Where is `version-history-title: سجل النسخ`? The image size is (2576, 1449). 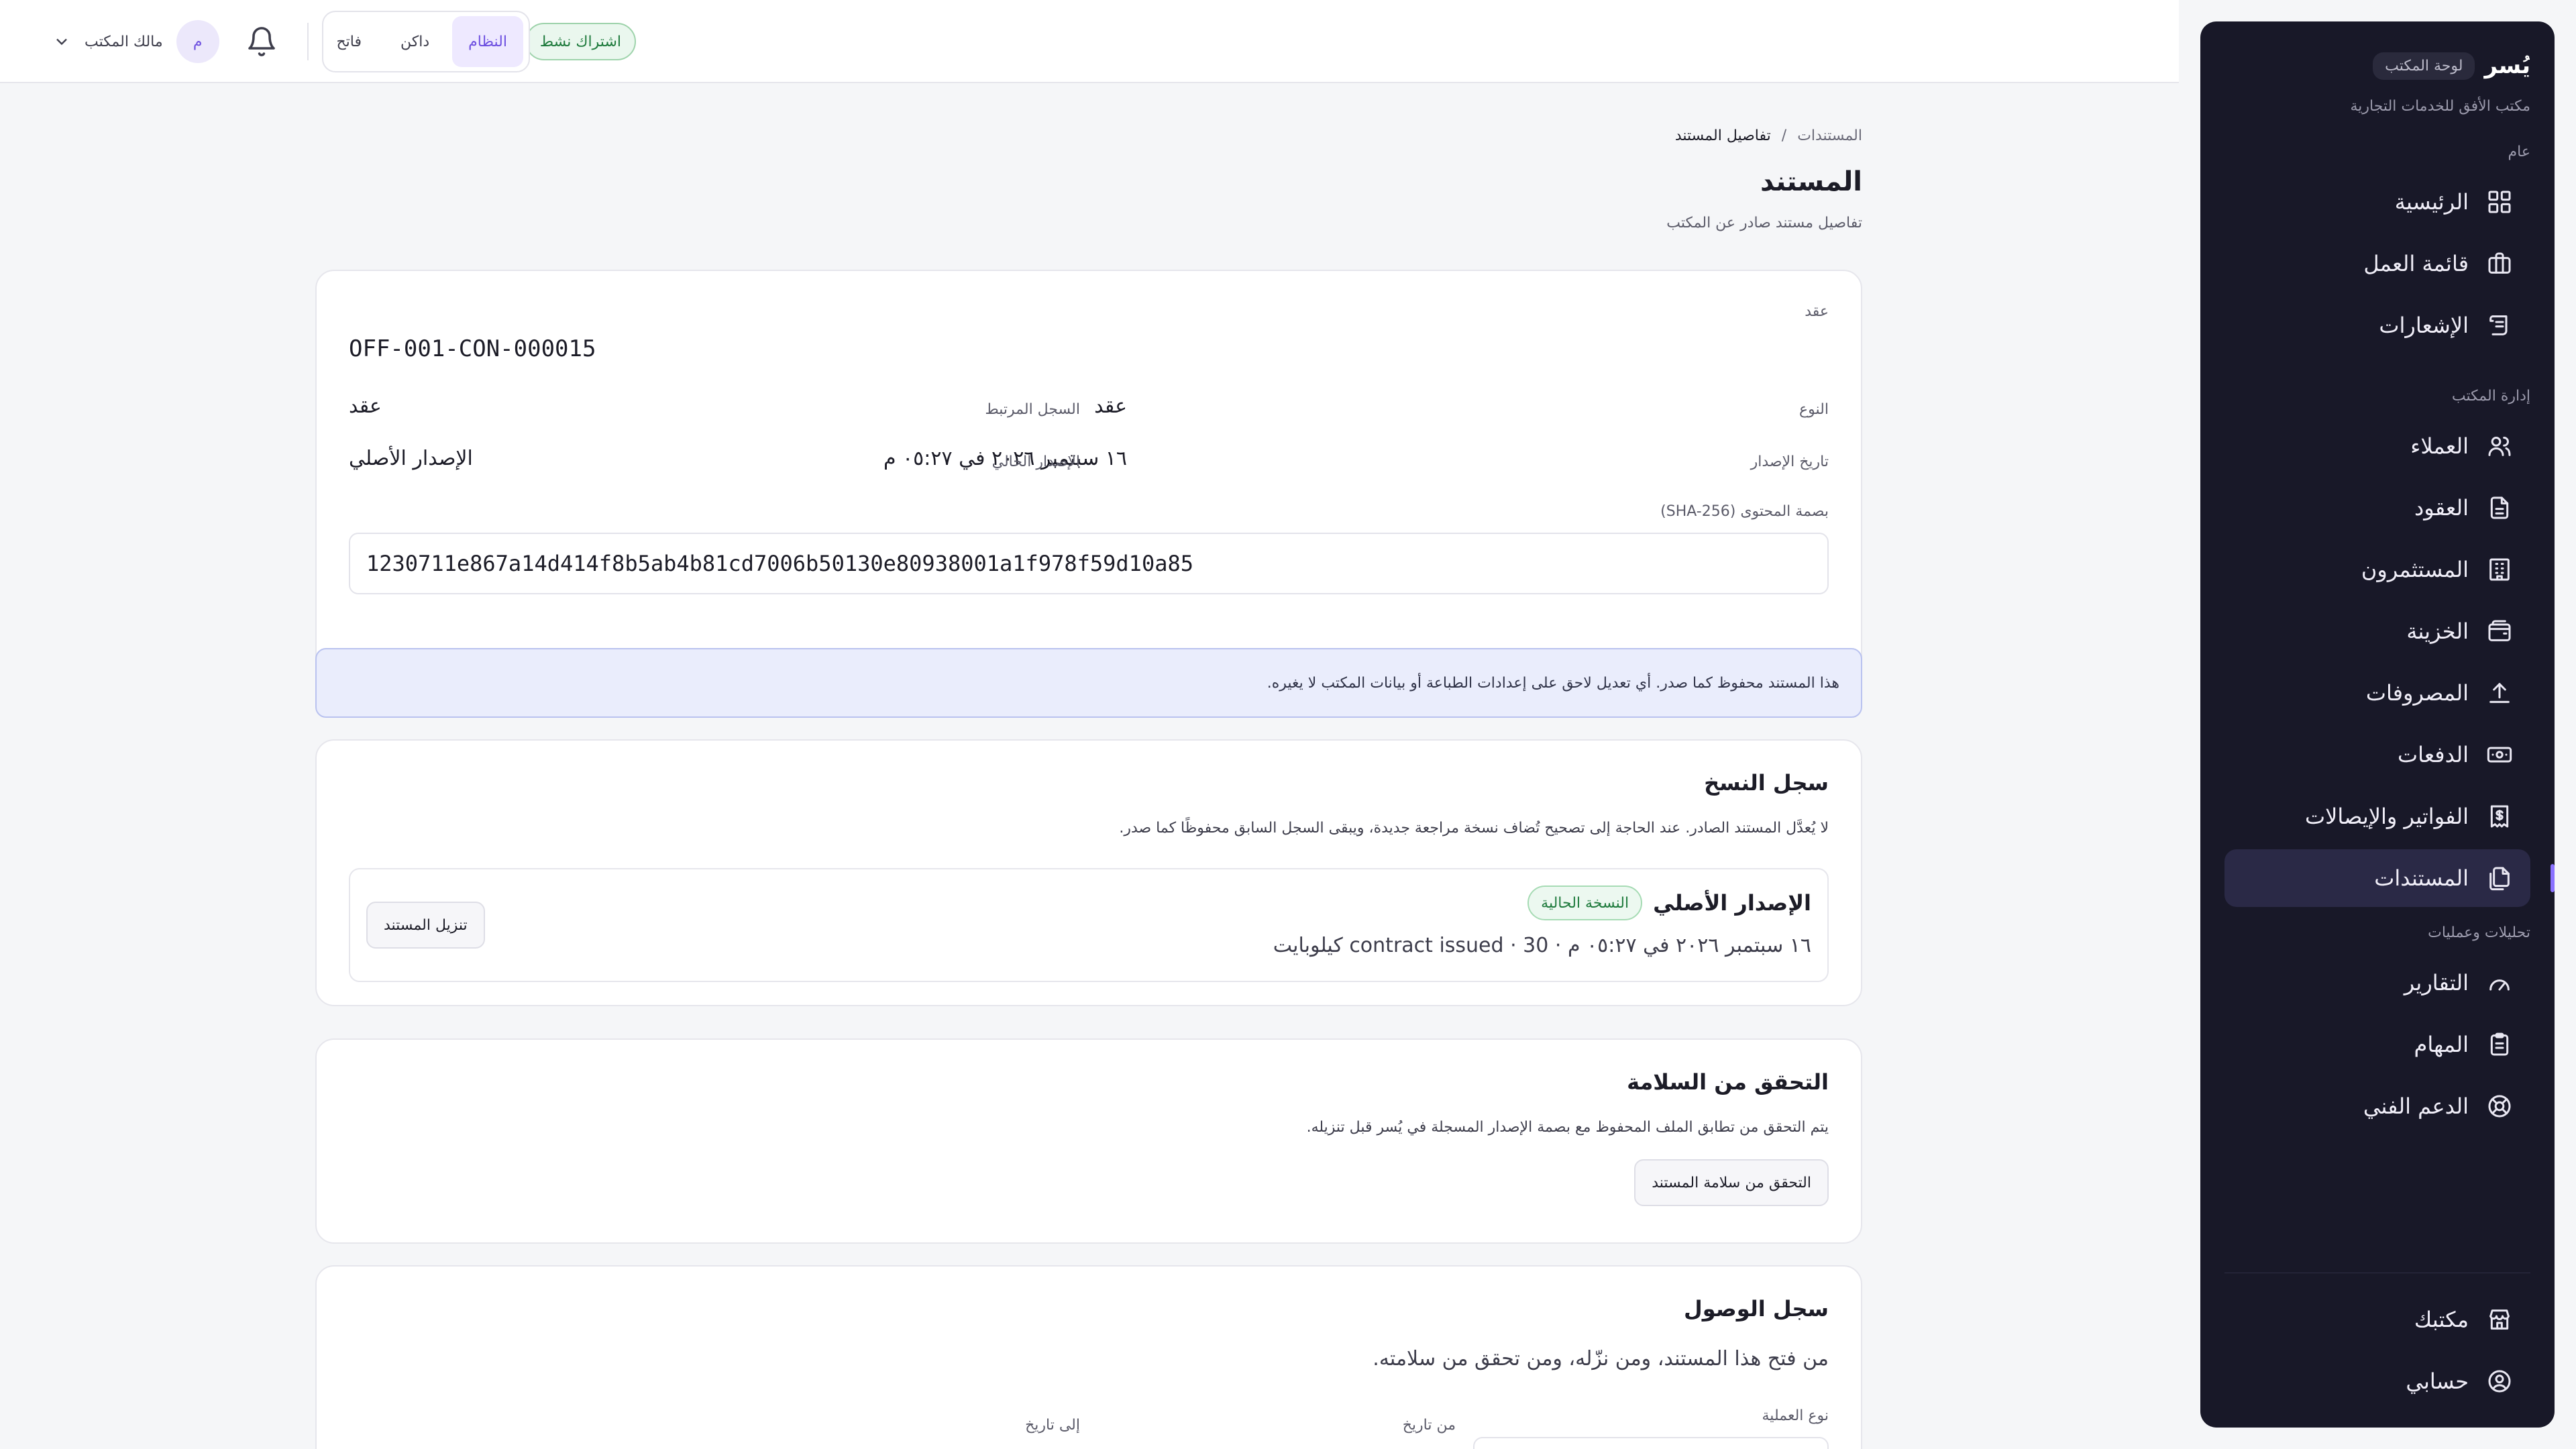
version-history-title: سجل النسخ is located at coordinates (1766, 783).